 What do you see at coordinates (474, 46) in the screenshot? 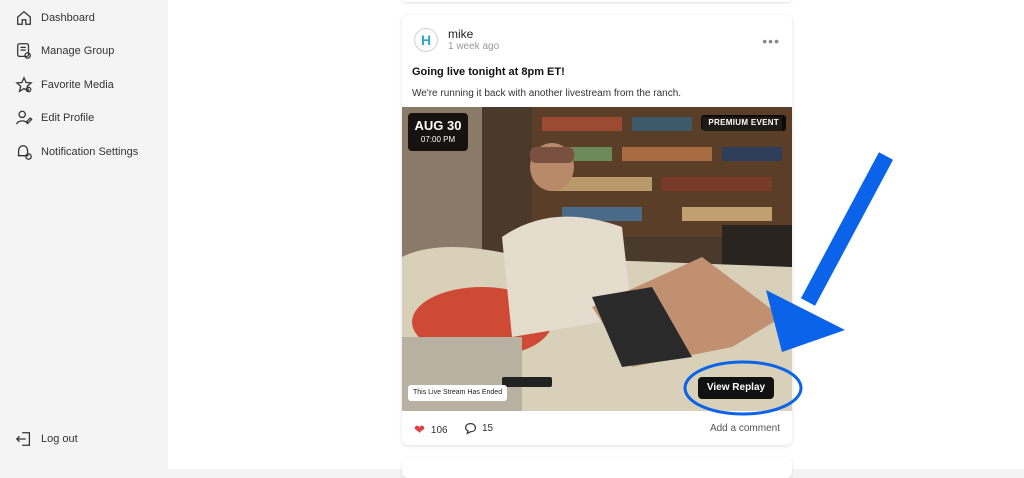
I see `post-timestamp: 1 week ago` at bounding box center [474, 46].